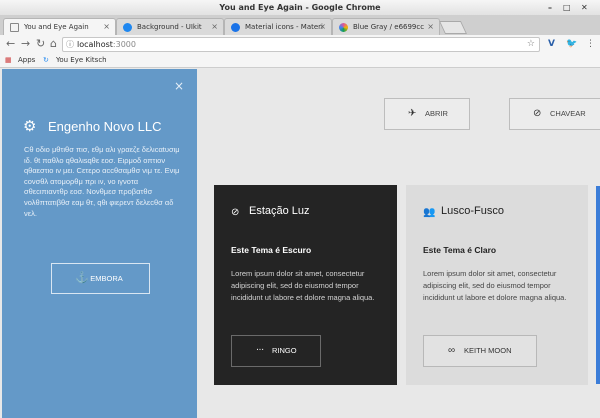 Image resolution: width=600 pixels, height=418 pixels. Describe the element at coordinates (300, 61) in the screenshot. I see `bookmarks-bar: ▦ Apps ↻ You Eye Kitsch` at that location.